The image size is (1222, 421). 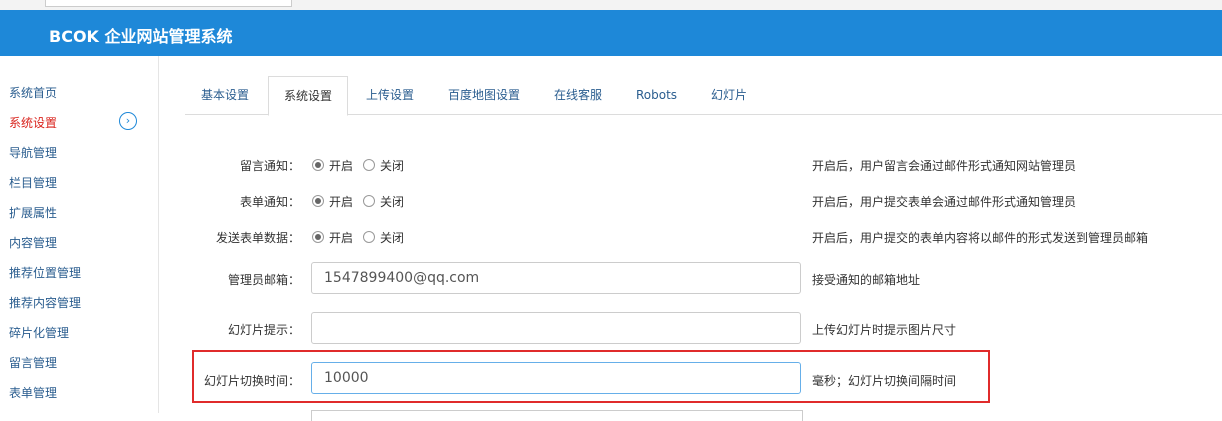 What do you see at coordinates (141, 36) in the screenshot?
I see `app-title: BCOK 企业网站管理系统` at bounding box center [141, 36].